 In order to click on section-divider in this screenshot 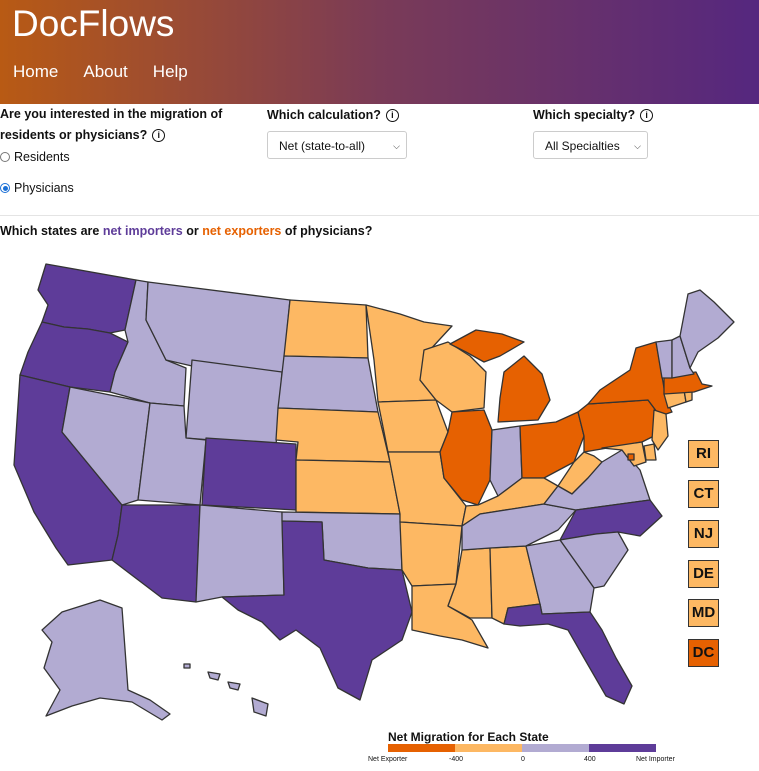, I will do `click(379, 215)`.